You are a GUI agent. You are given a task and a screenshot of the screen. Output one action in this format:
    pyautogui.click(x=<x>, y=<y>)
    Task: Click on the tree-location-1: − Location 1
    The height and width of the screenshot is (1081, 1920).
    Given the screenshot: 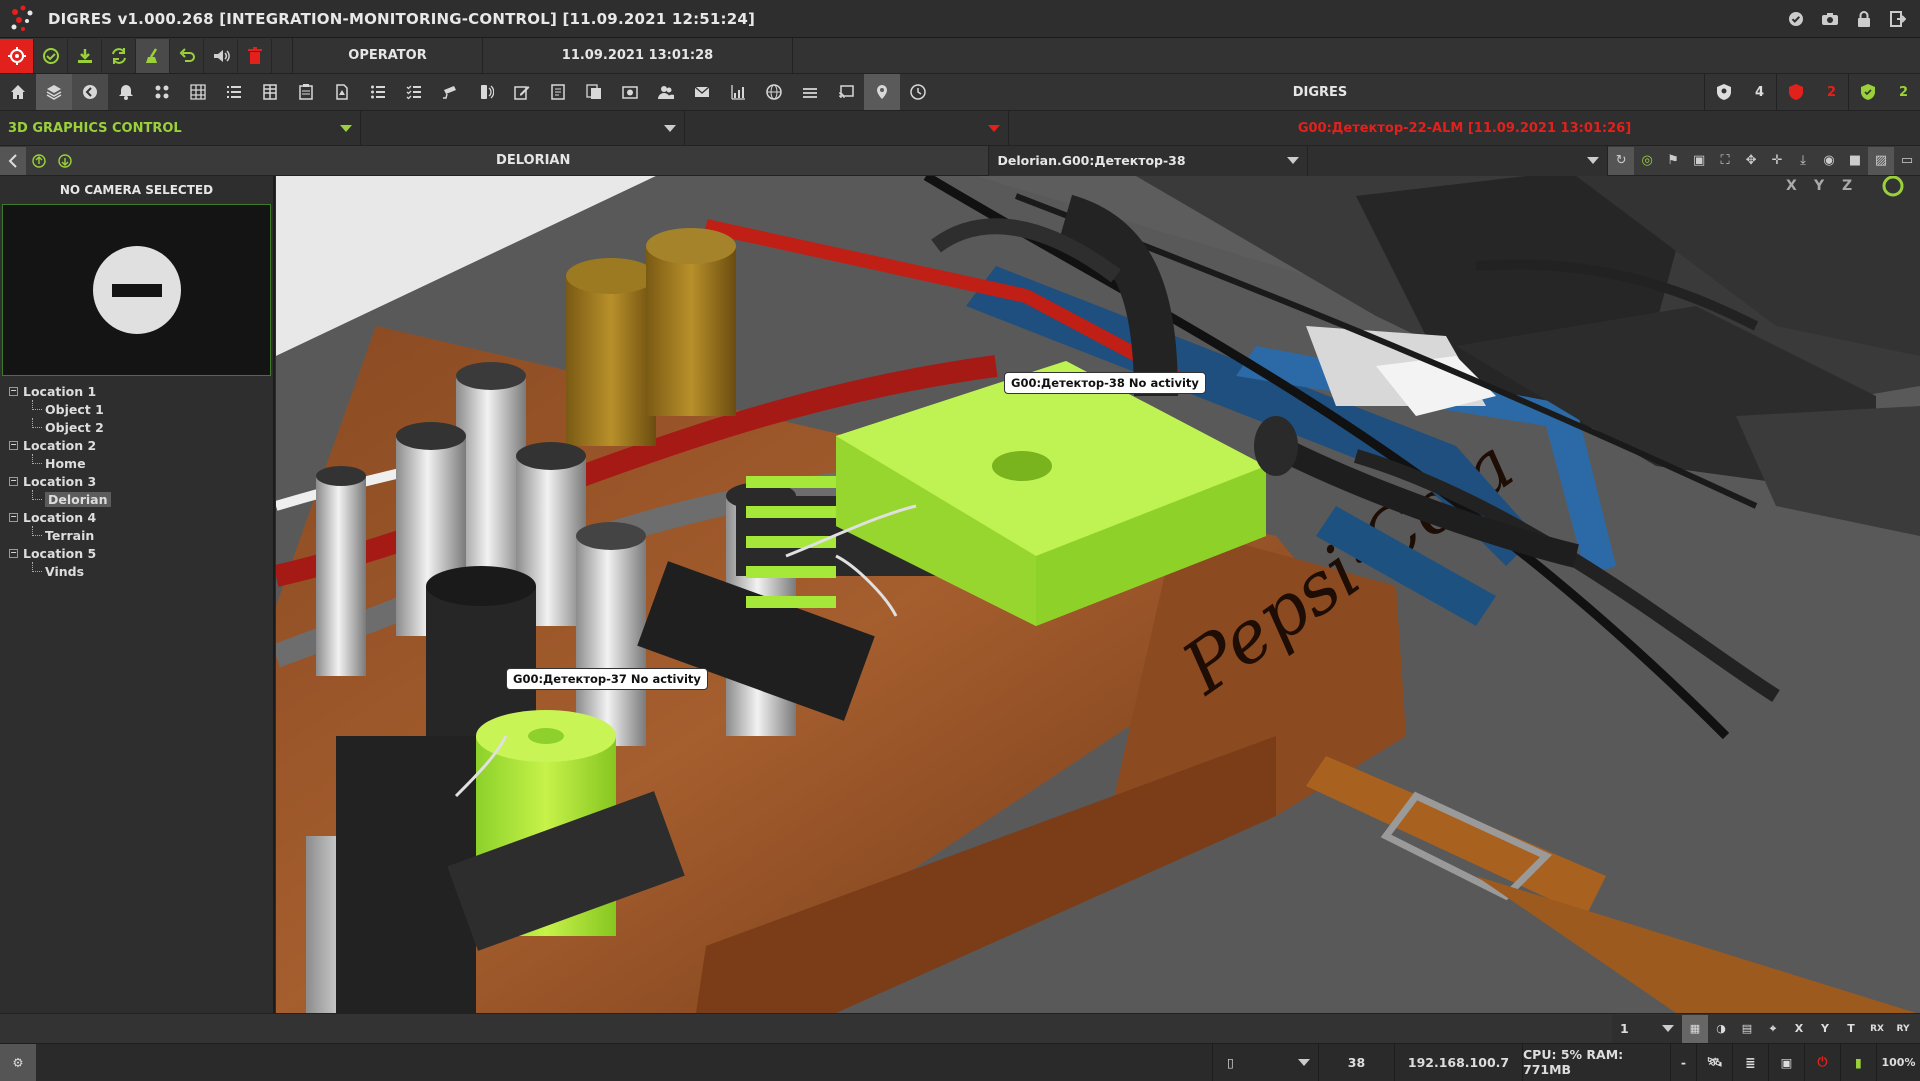 What is the action you would take?
    pyautogui.click(x=136, y=391)
    